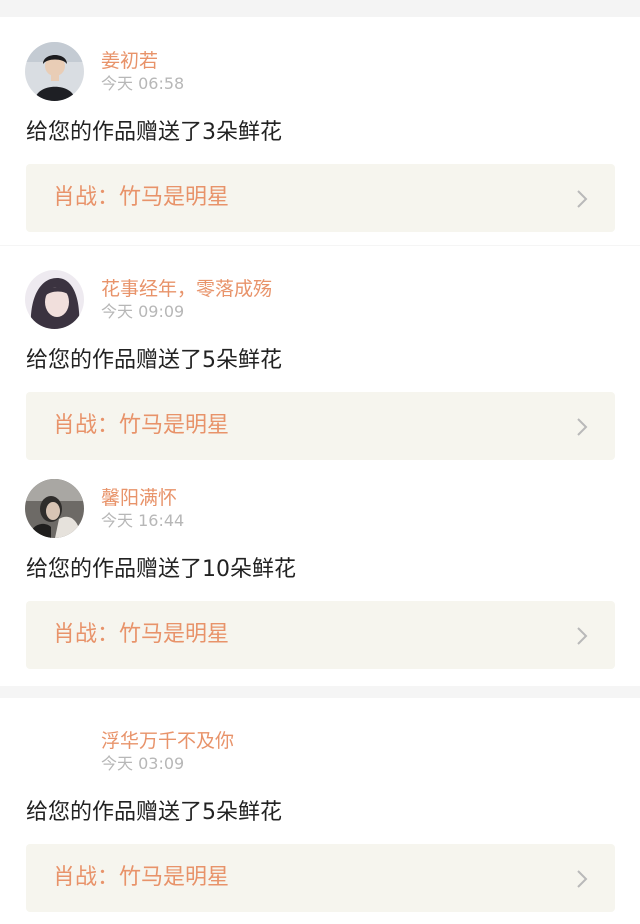 This screenshot has width=640, height=924. I want to click on timestamp: 今天 03:09, so click(143, 763).